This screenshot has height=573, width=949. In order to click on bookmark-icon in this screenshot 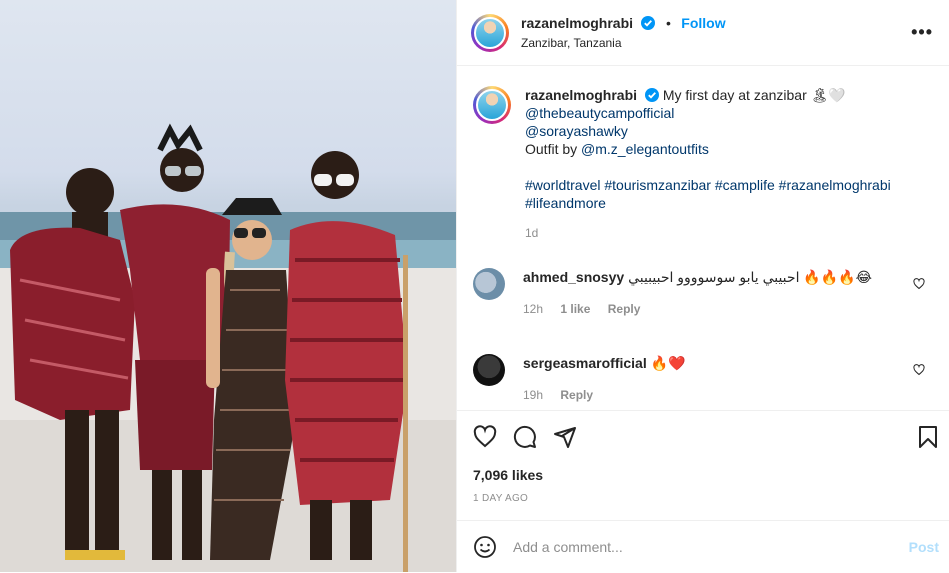, I will do `click(928, 437)`.